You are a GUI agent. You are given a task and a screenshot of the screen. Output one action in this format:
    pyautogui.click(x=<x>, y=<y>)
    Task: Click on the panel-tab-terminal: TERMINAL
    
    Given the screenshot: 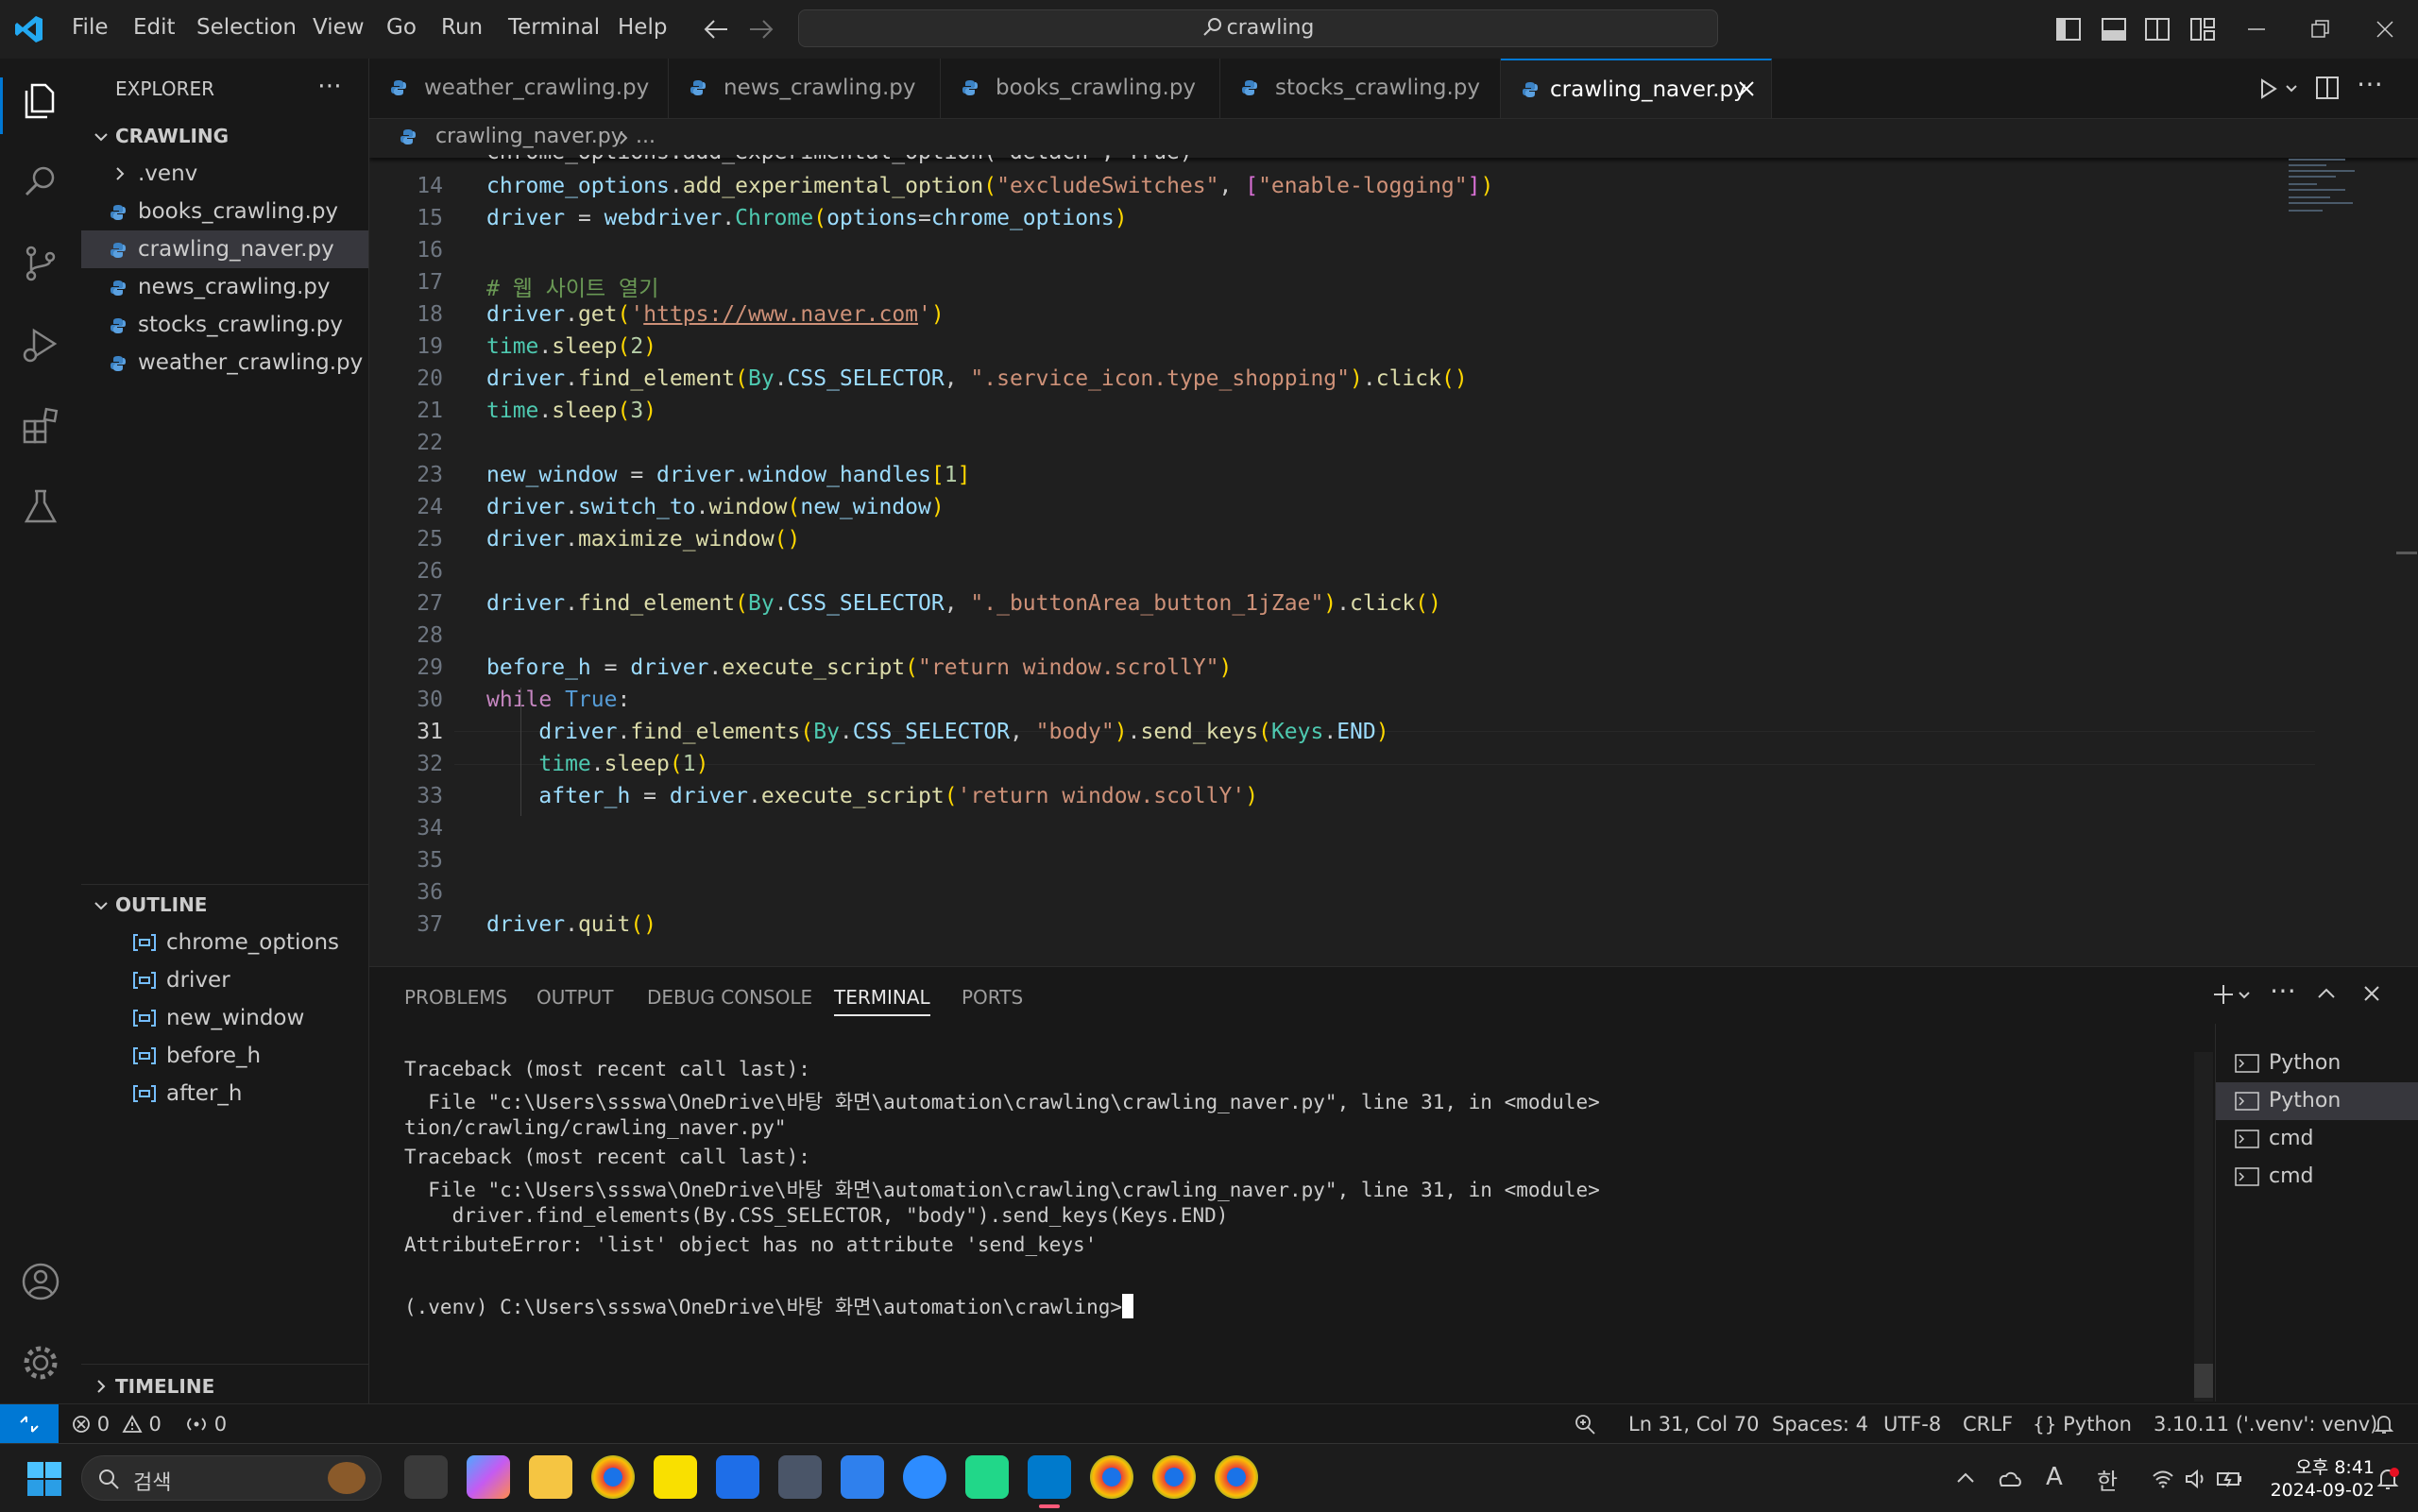 What is the action you would take?
    pyautogui.click(x=882, y=1001)
    